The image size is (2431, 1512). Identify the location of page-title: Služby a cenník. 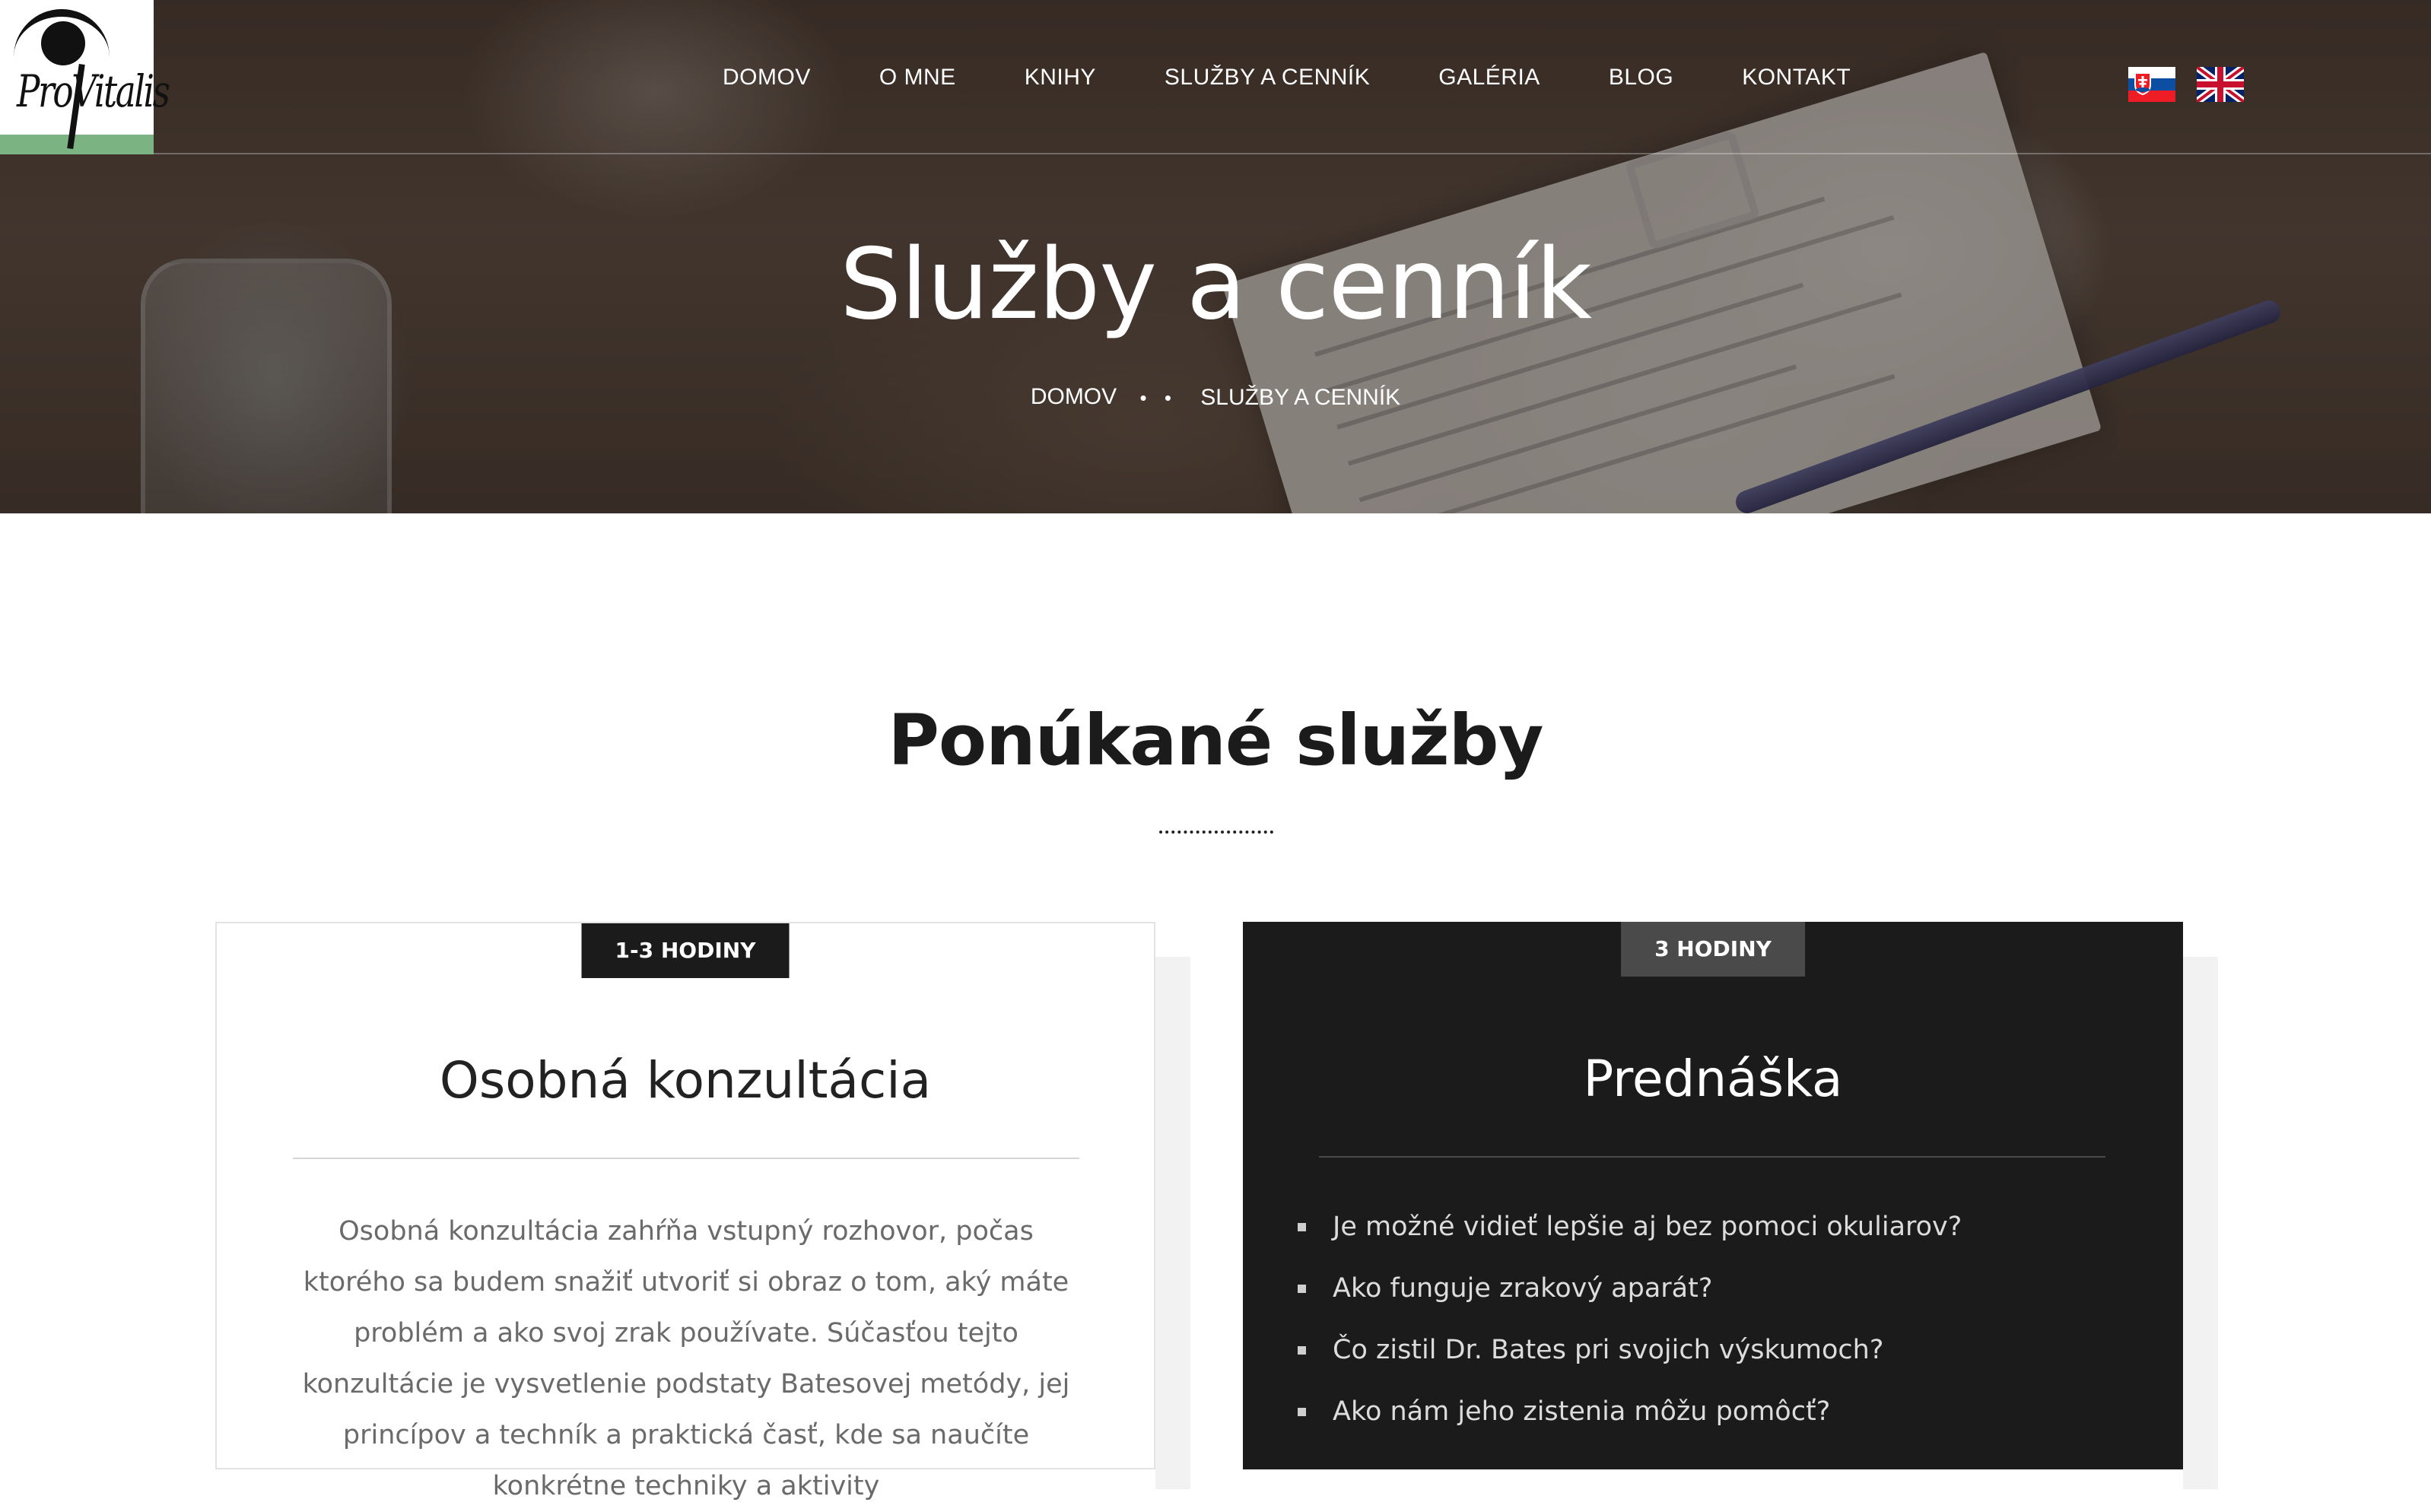
(1216, 284).